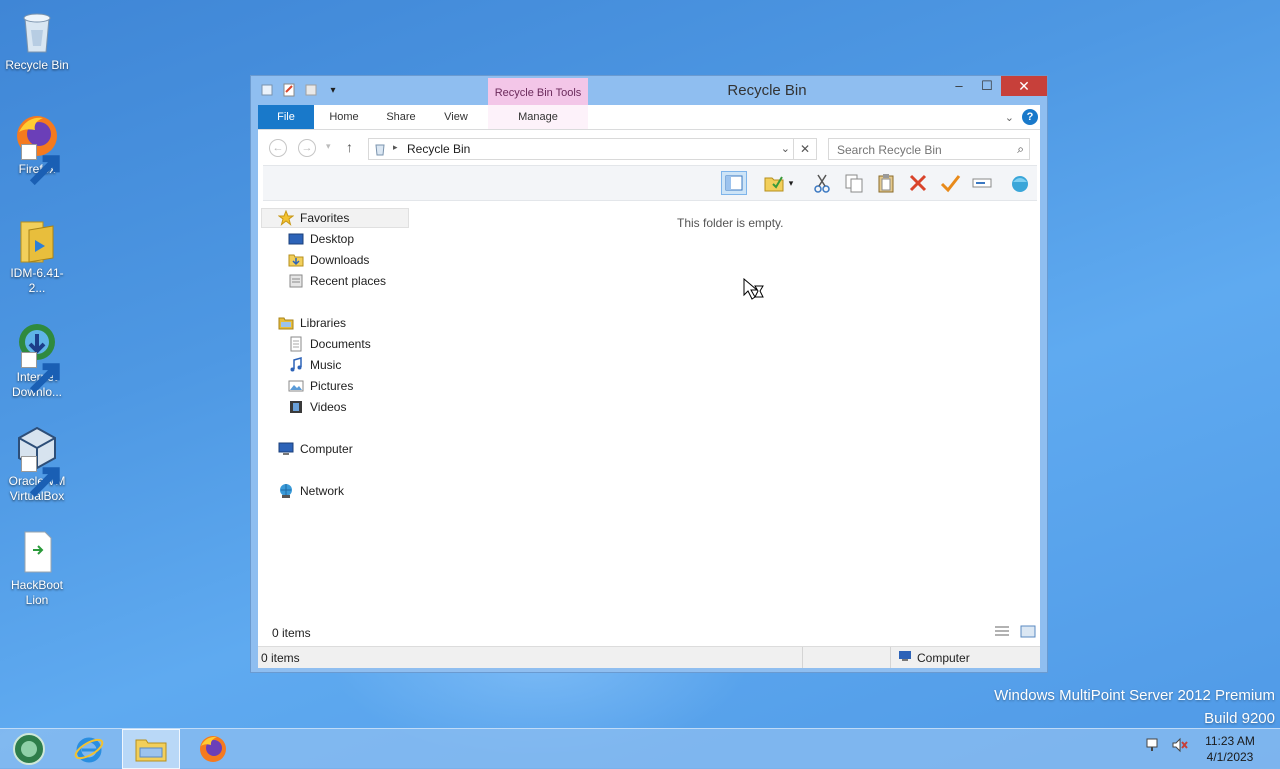  I want to click on search-input, so click(922, 150).